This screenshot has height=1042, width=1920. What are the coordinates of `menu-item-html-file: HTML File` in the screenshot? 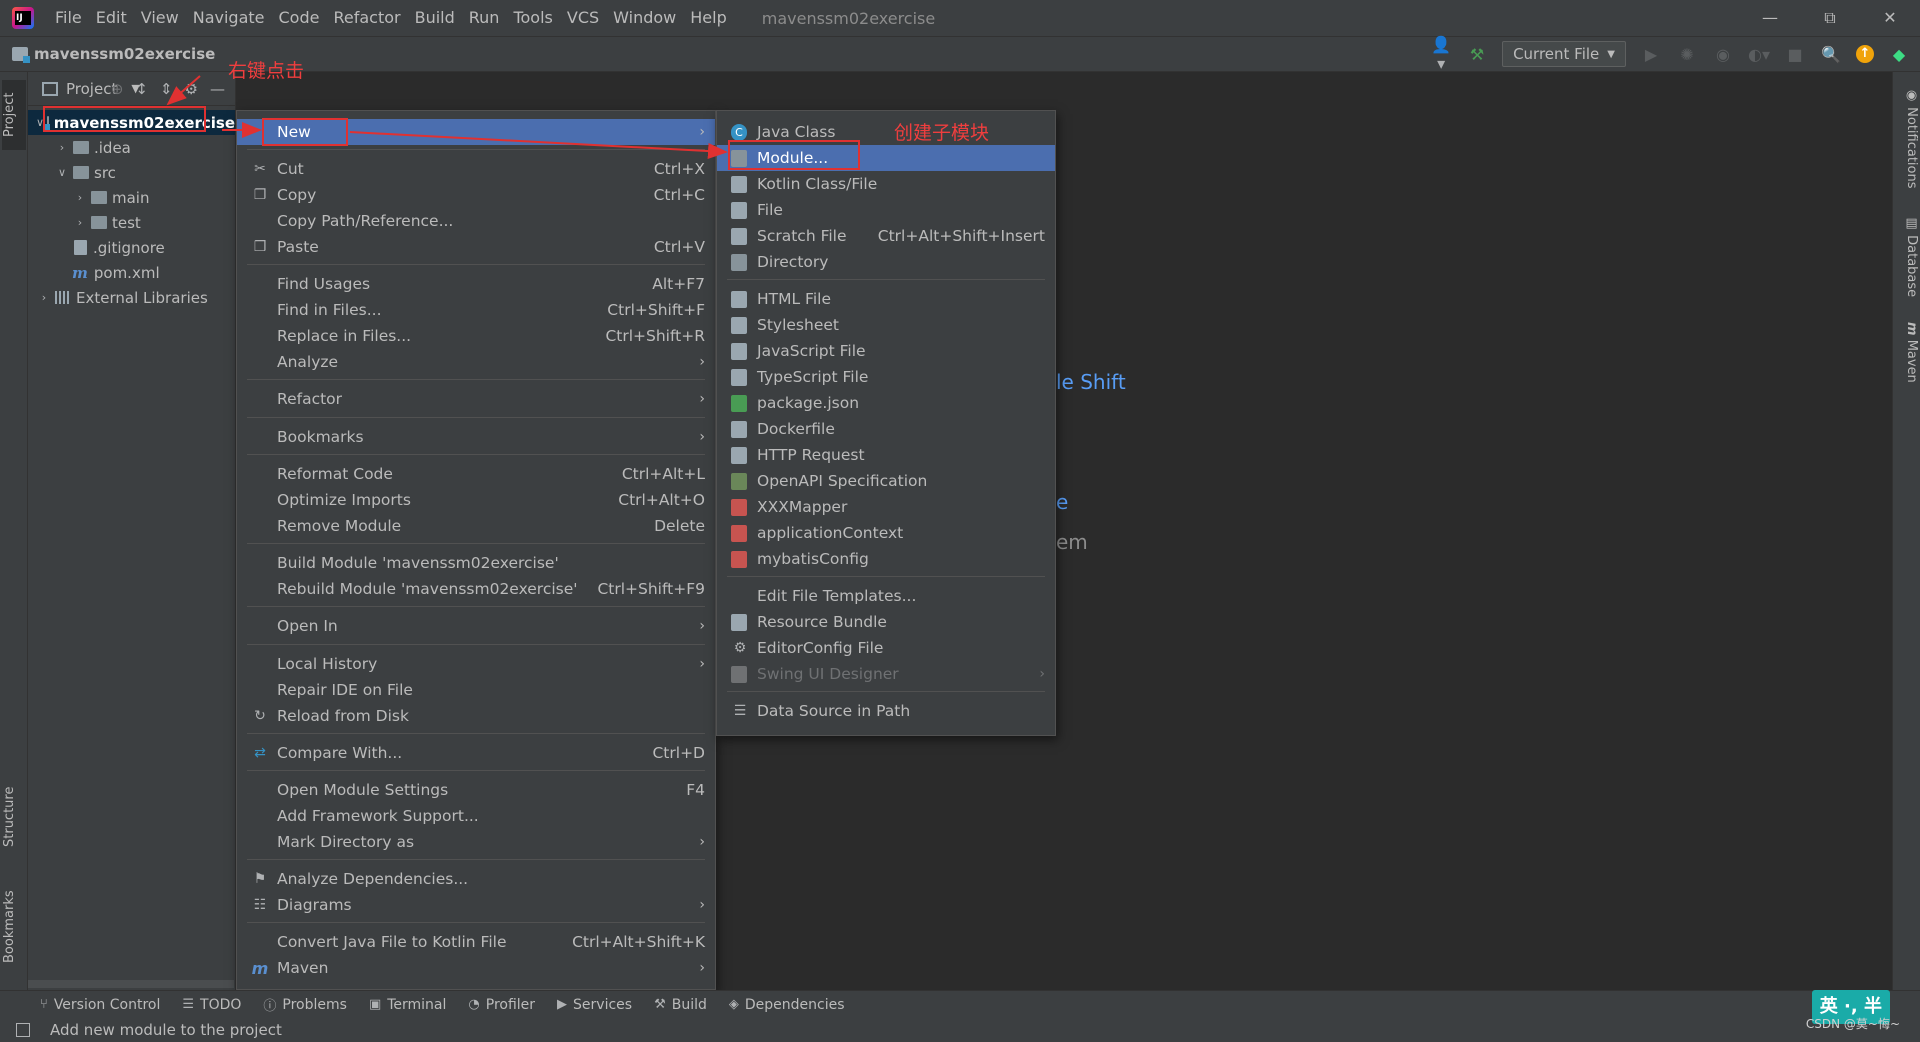 It's located at (886, 299).